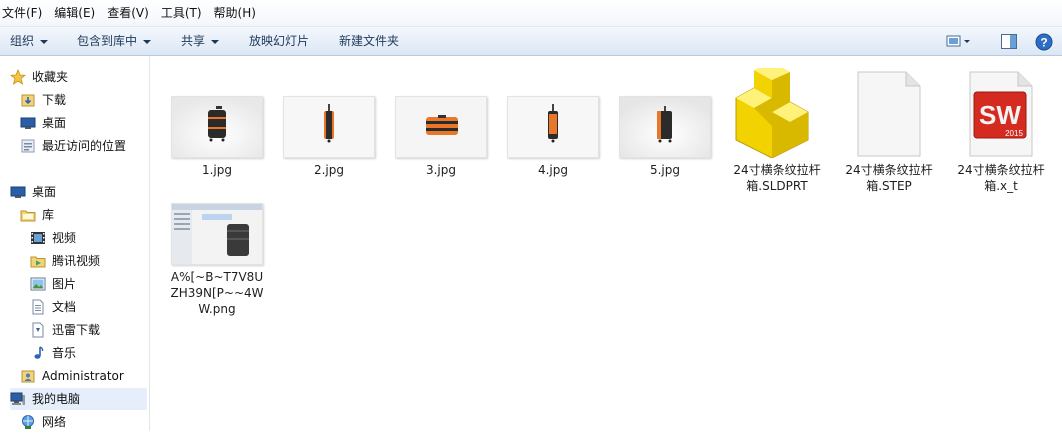 This screenshot has width=1062, height=437. I want to click on nav-recent-places-label: 最近访问的位置, so click(84, 146).